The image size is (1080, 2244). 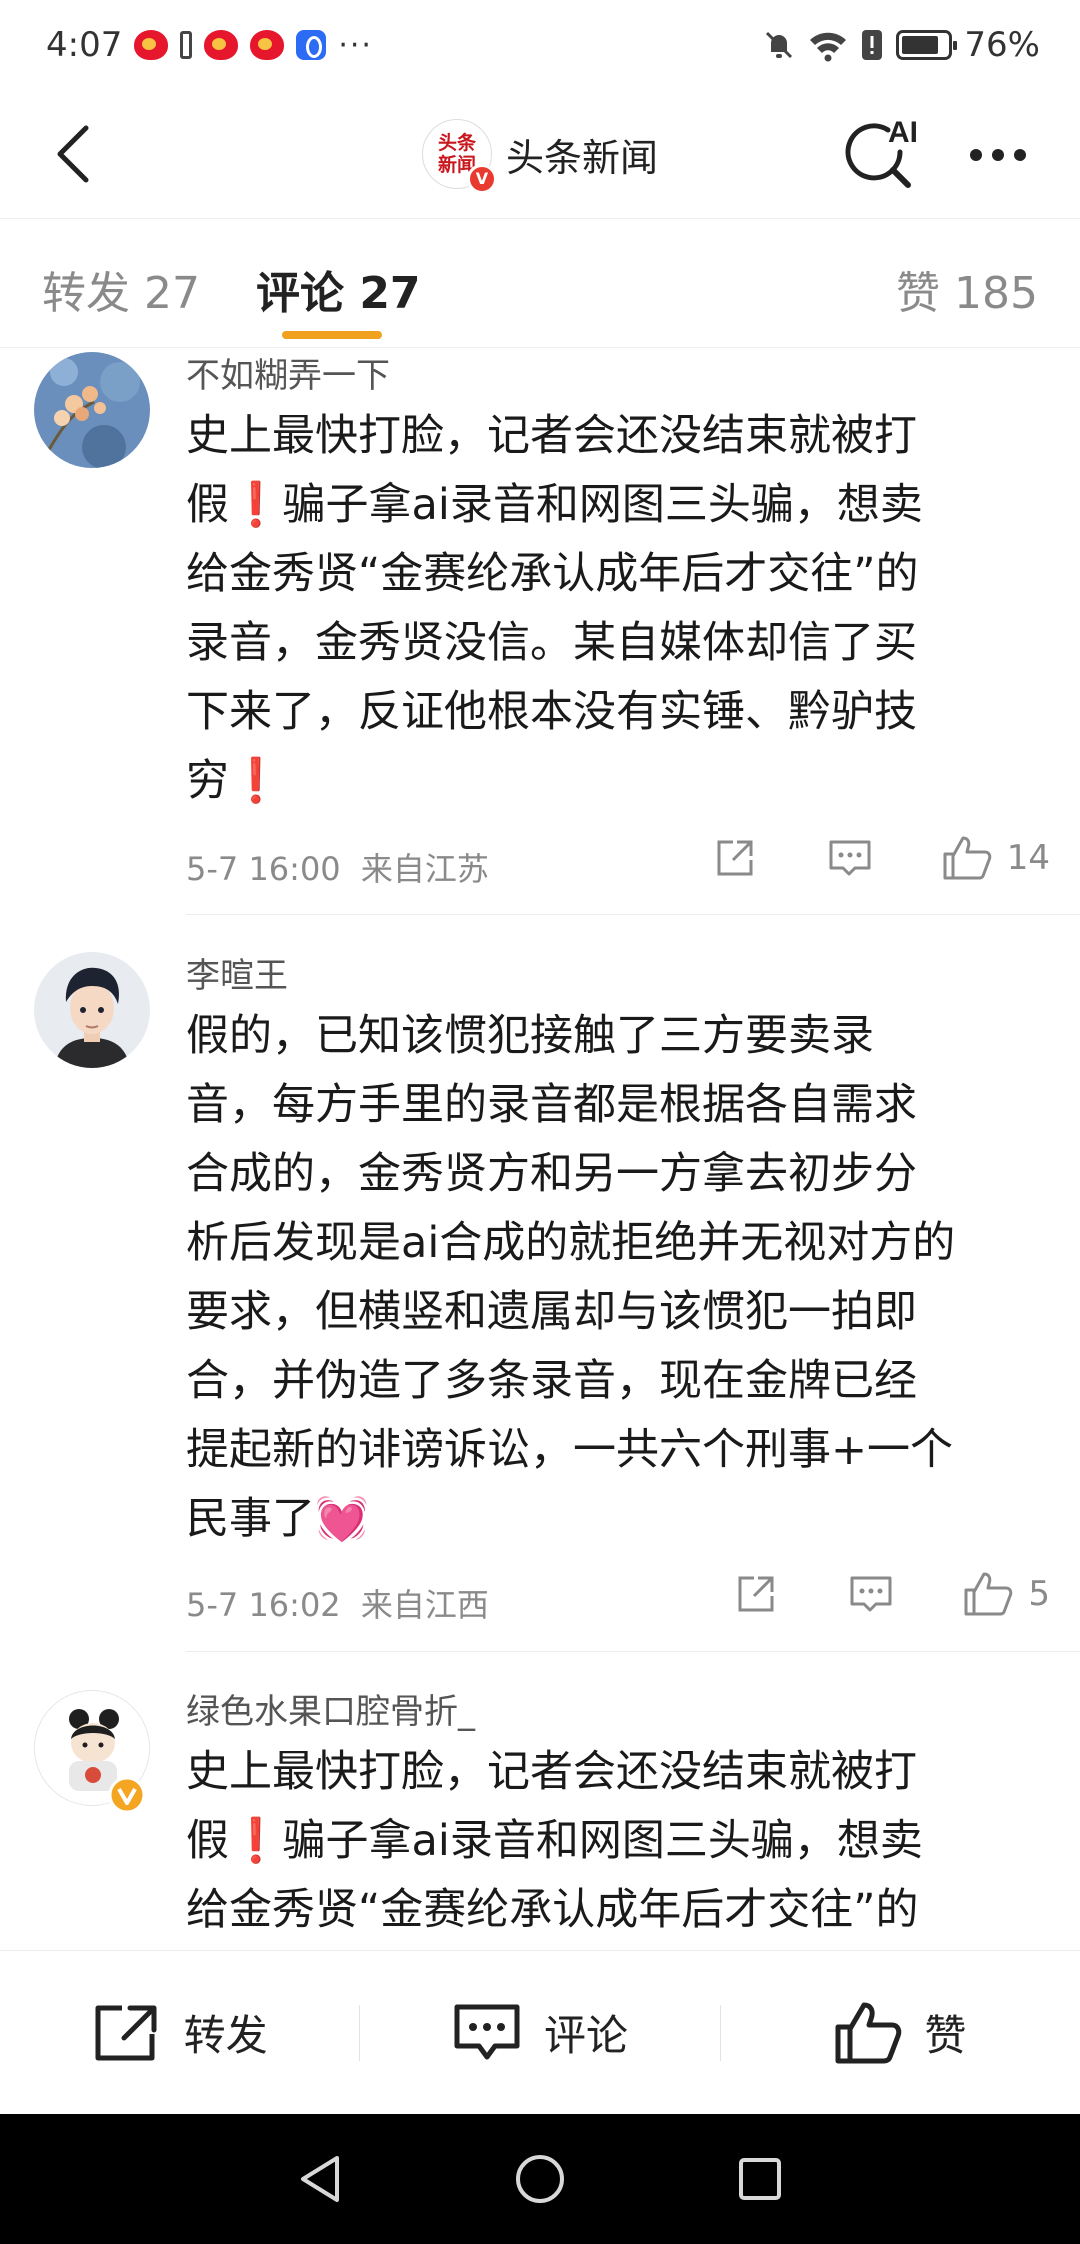 I want to click on ai-search-button: AI, so click(x=884, y=153).